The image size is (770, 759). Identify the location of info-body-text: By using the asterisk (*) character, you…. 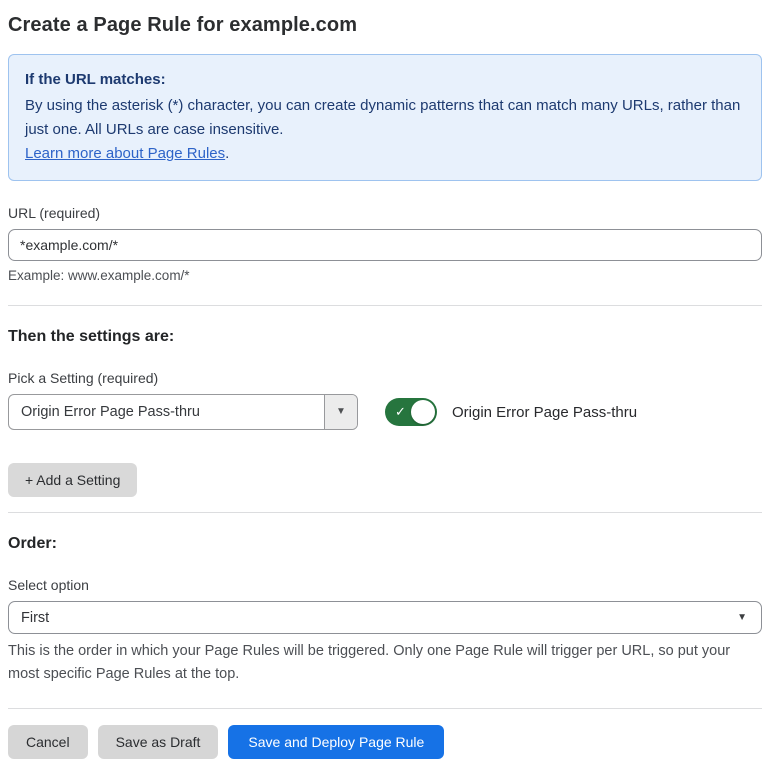
(383, 117).